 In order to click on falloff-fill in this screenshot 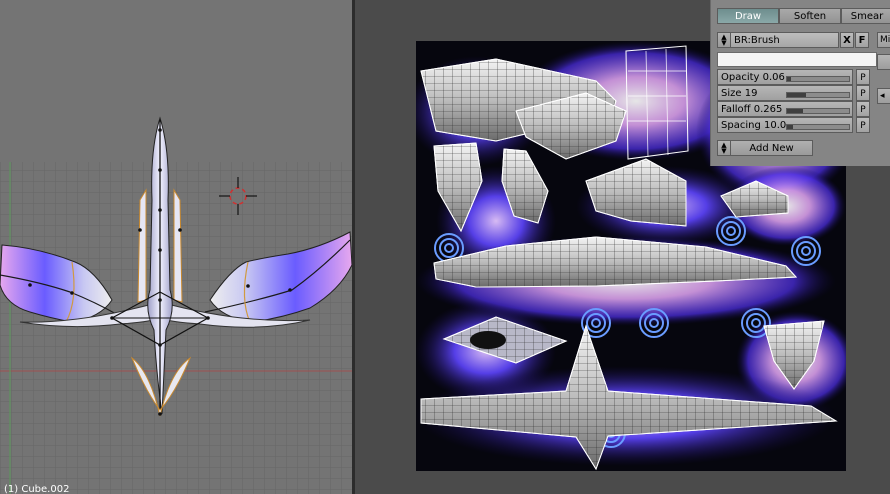, I will do `click(795, 111)`.